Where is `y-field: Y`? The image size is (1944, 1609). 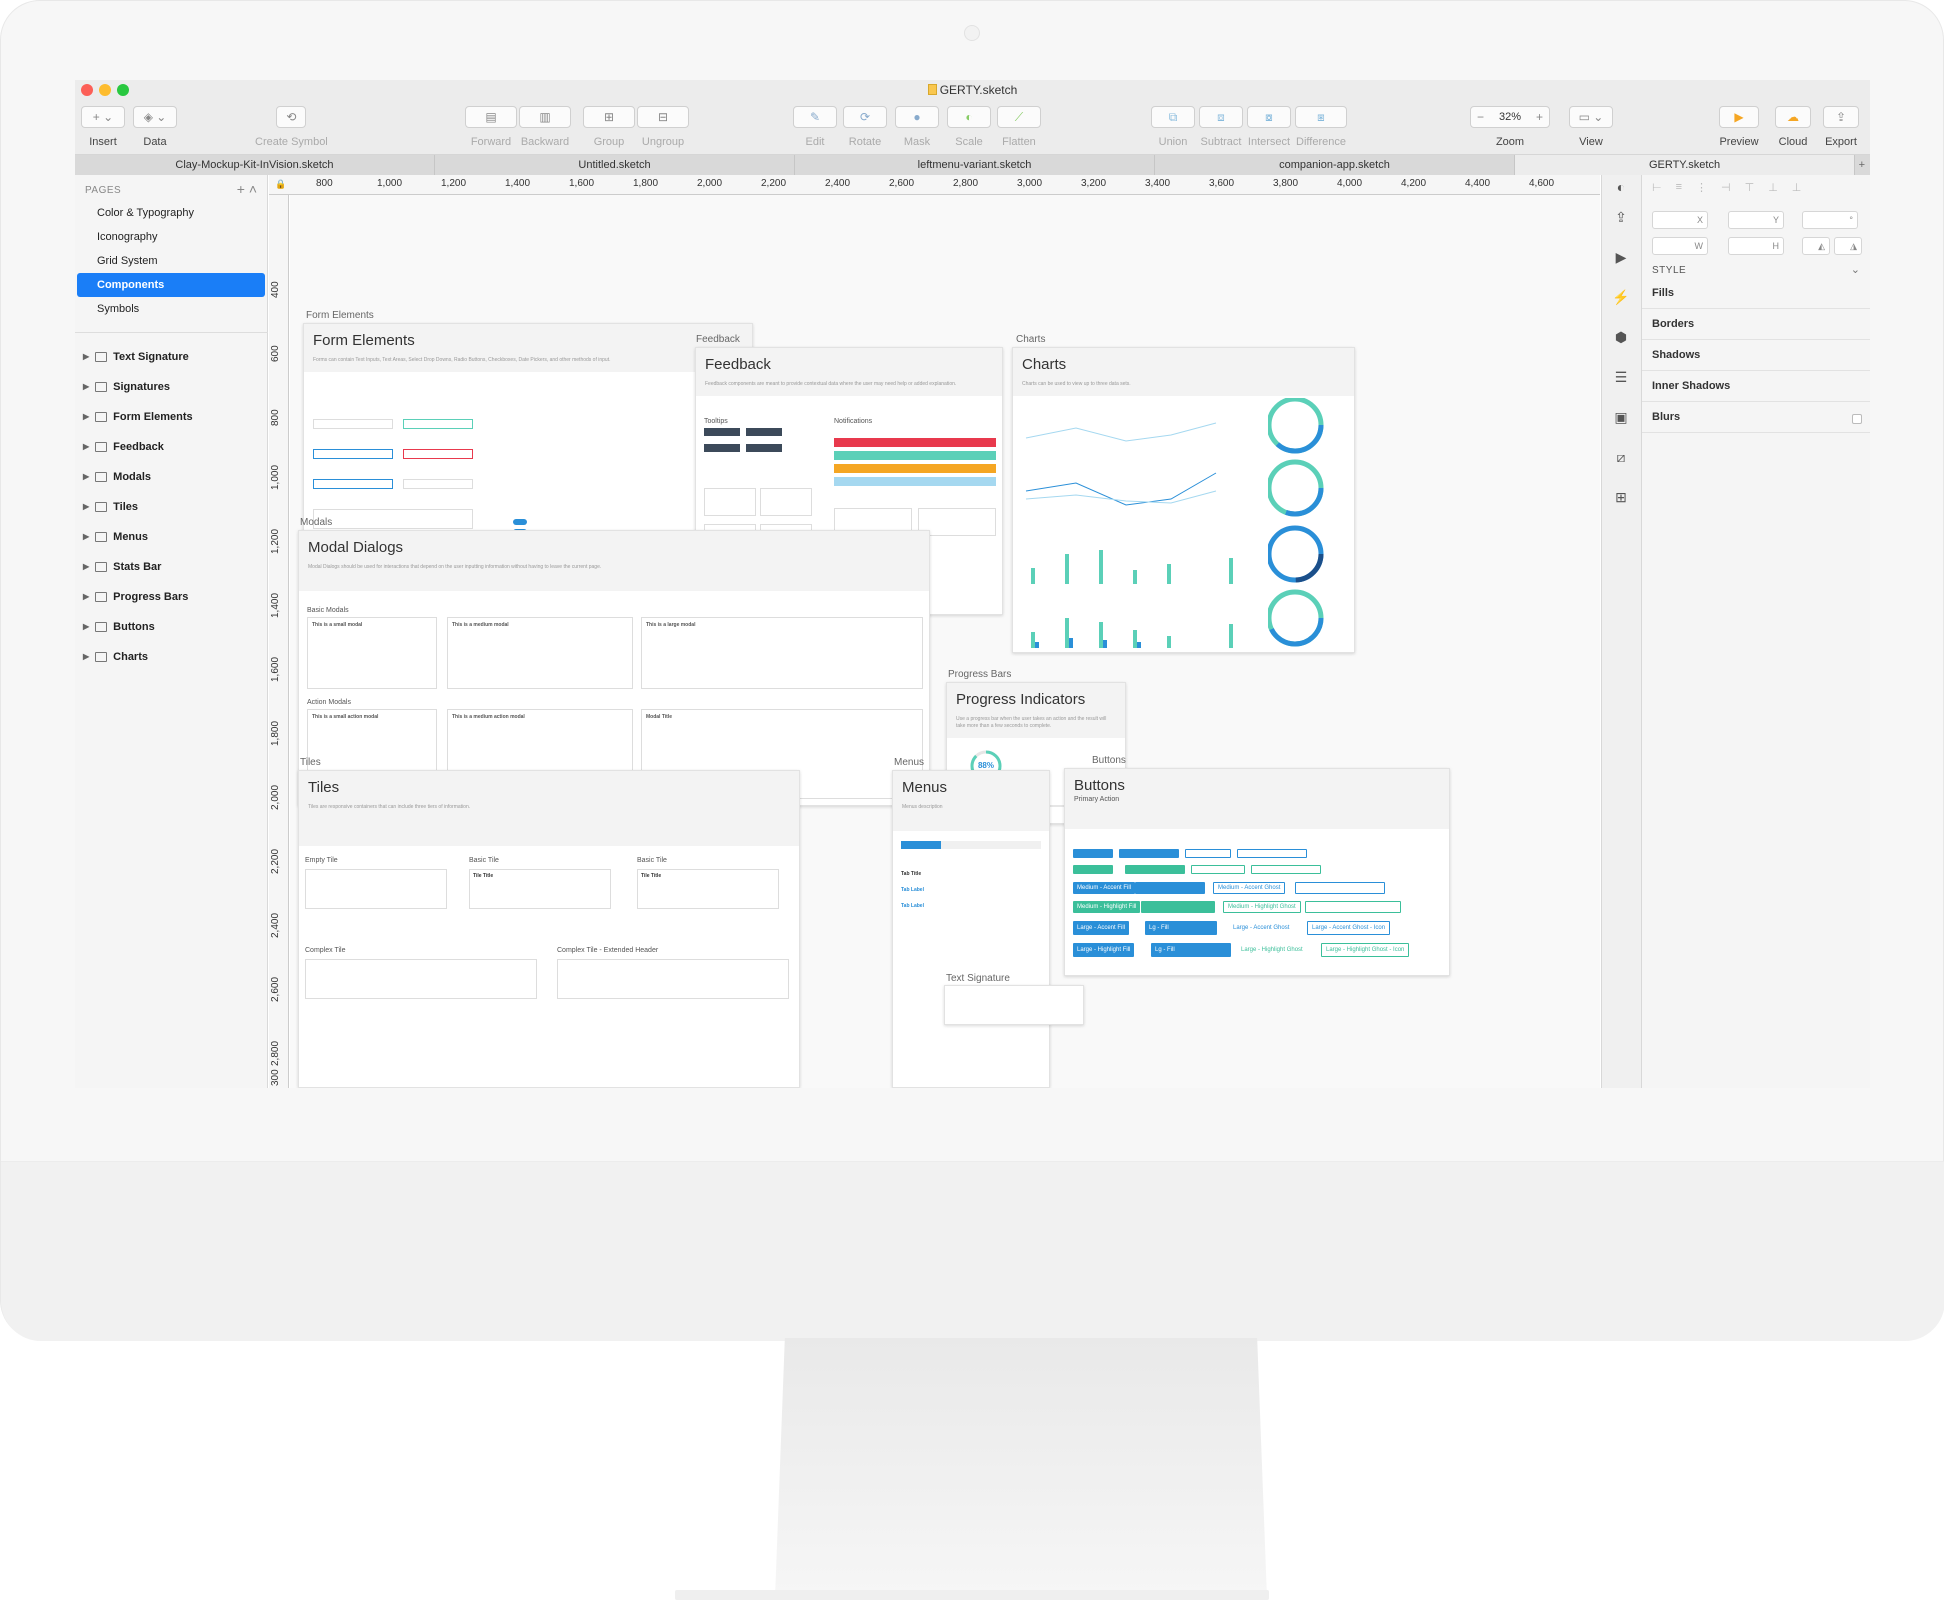 y-field: Y is located at coordinates (1756, 220).